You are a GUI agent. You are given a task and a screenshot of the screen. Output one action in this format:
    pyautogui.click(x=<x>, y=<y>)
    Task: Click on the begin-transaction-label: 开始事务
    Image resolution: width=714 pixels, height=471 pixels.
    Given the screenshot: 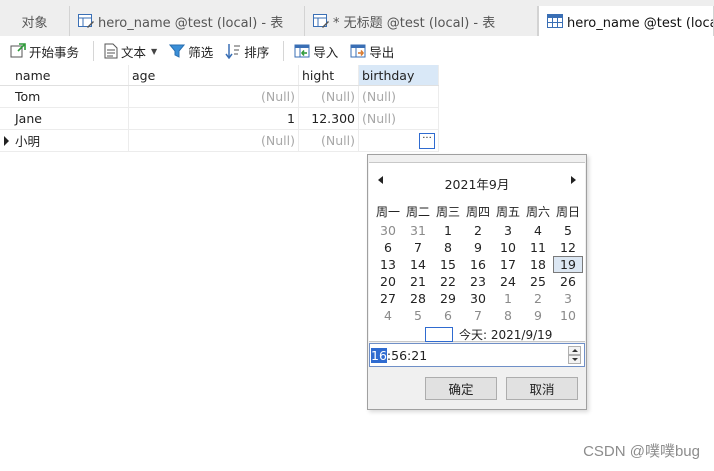 What is the action you would take?
    pyautogui.click(x=54, y=52)
    